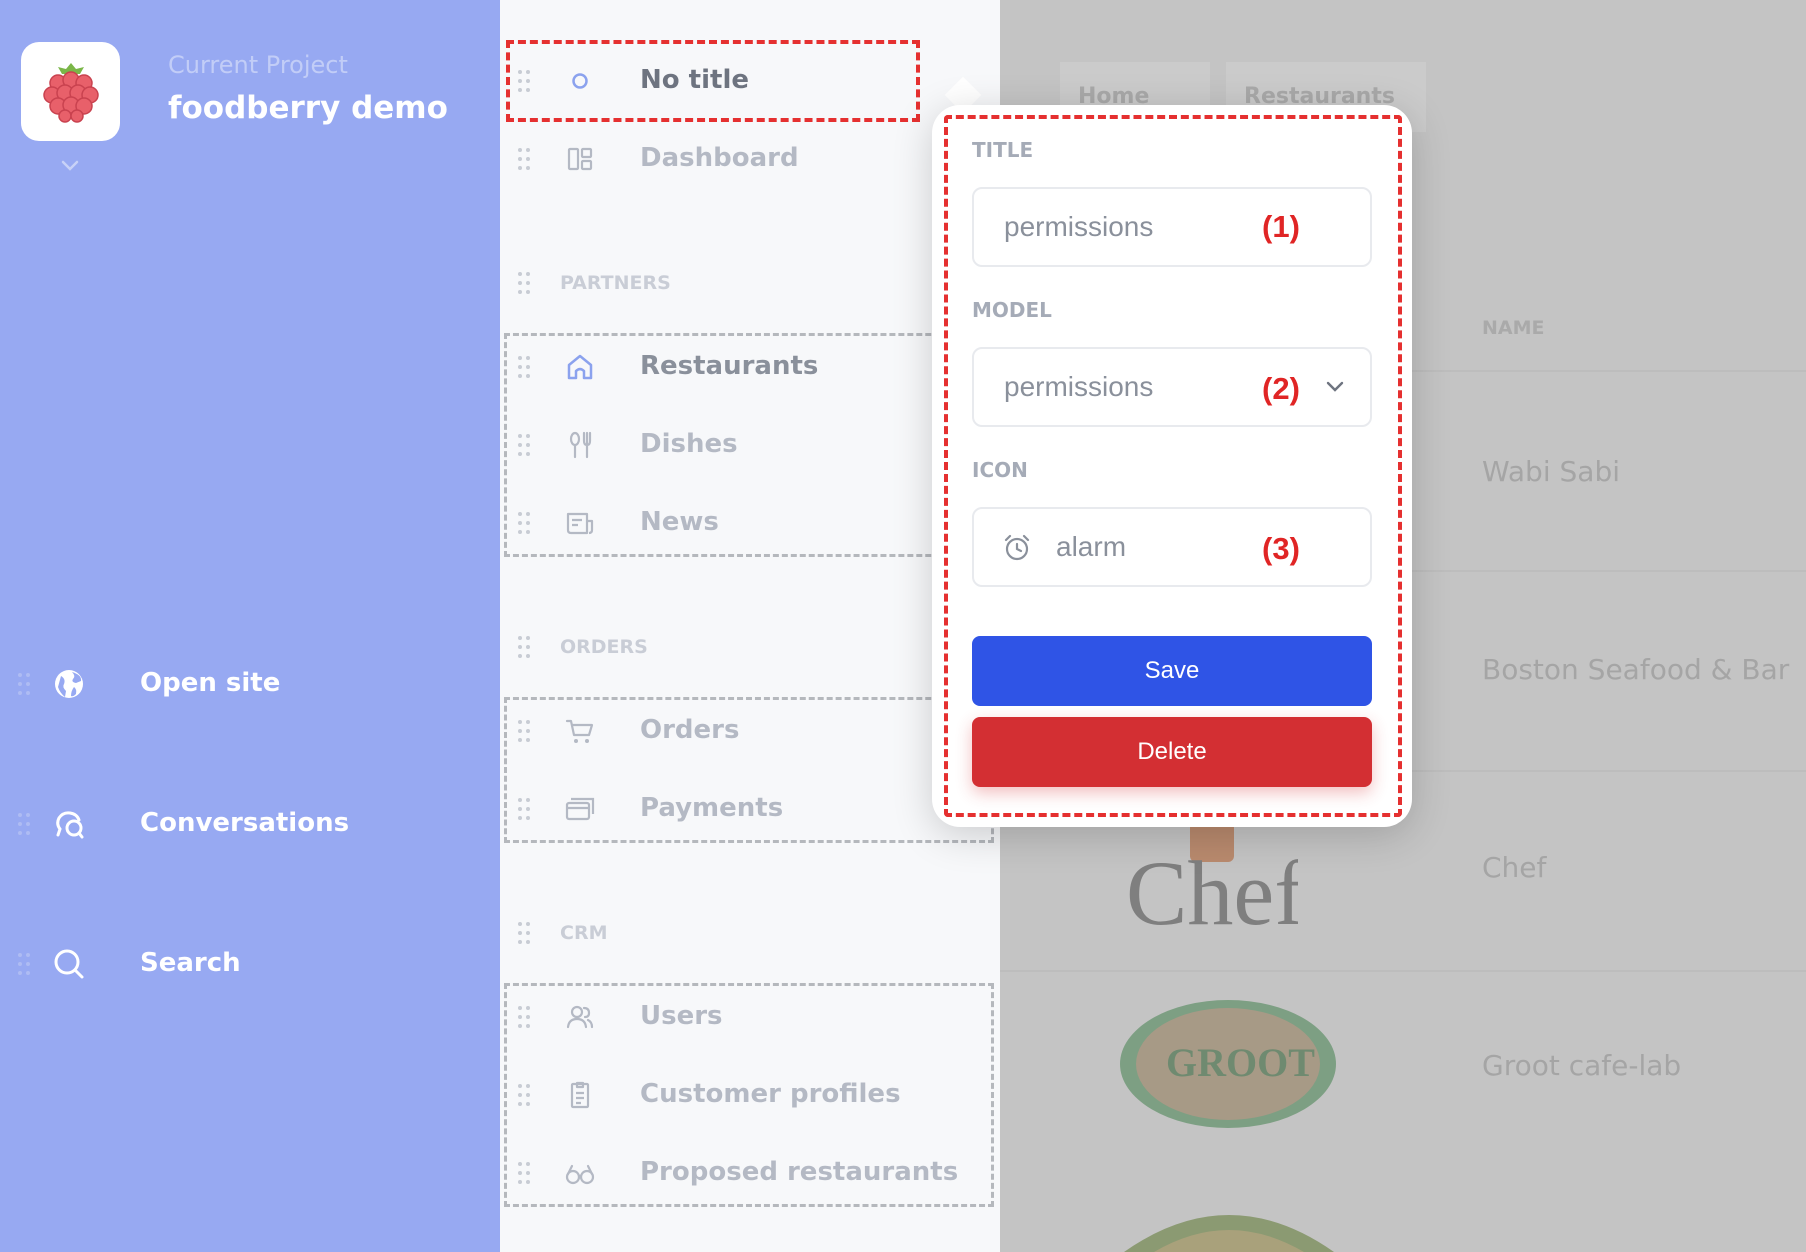 The image size is (1806, 1252). What do you see at coordinates (250, 964) in the screenshot?
I see `sidebar-item-search: Search` at bounding box center [250, 964].